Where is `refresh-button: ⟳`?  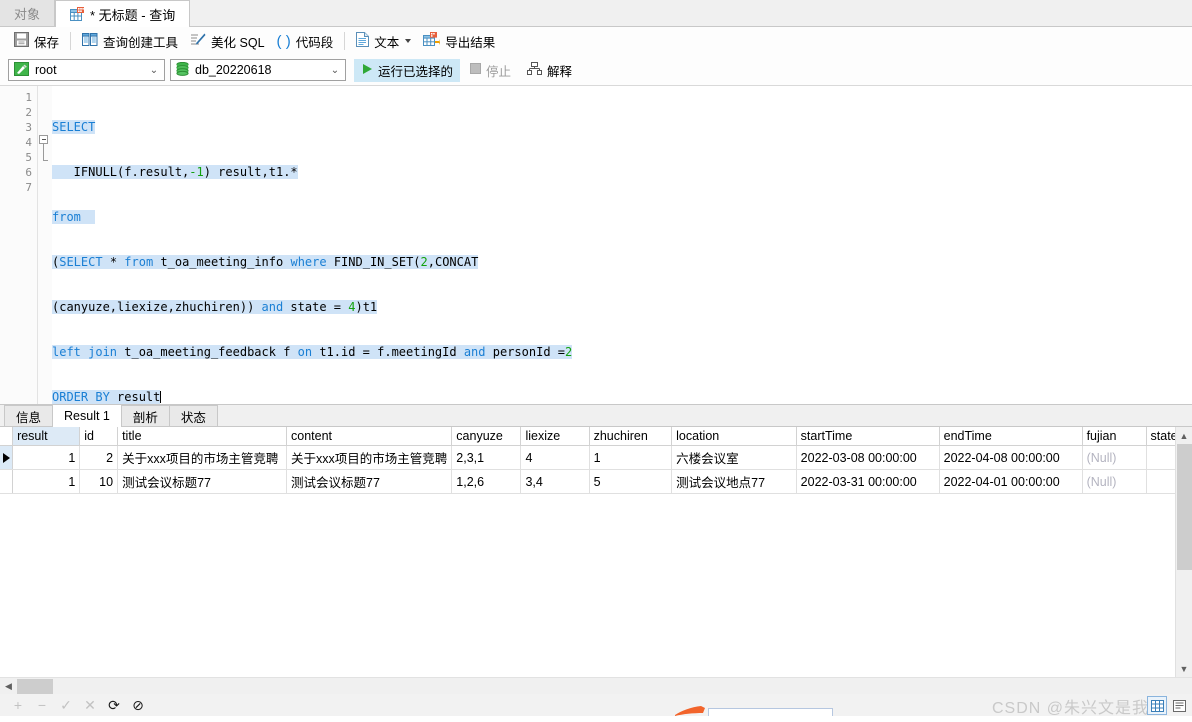 refresh-button: ⟳ is located at coordinates (114, 705).